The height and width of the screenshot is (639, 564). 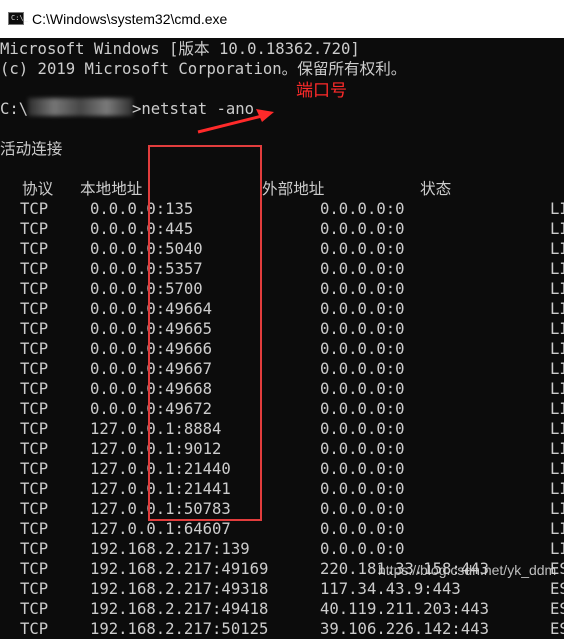 I want to click on foreign-address-cell: 39.106.226.142:443, so click(x=404, y=629).